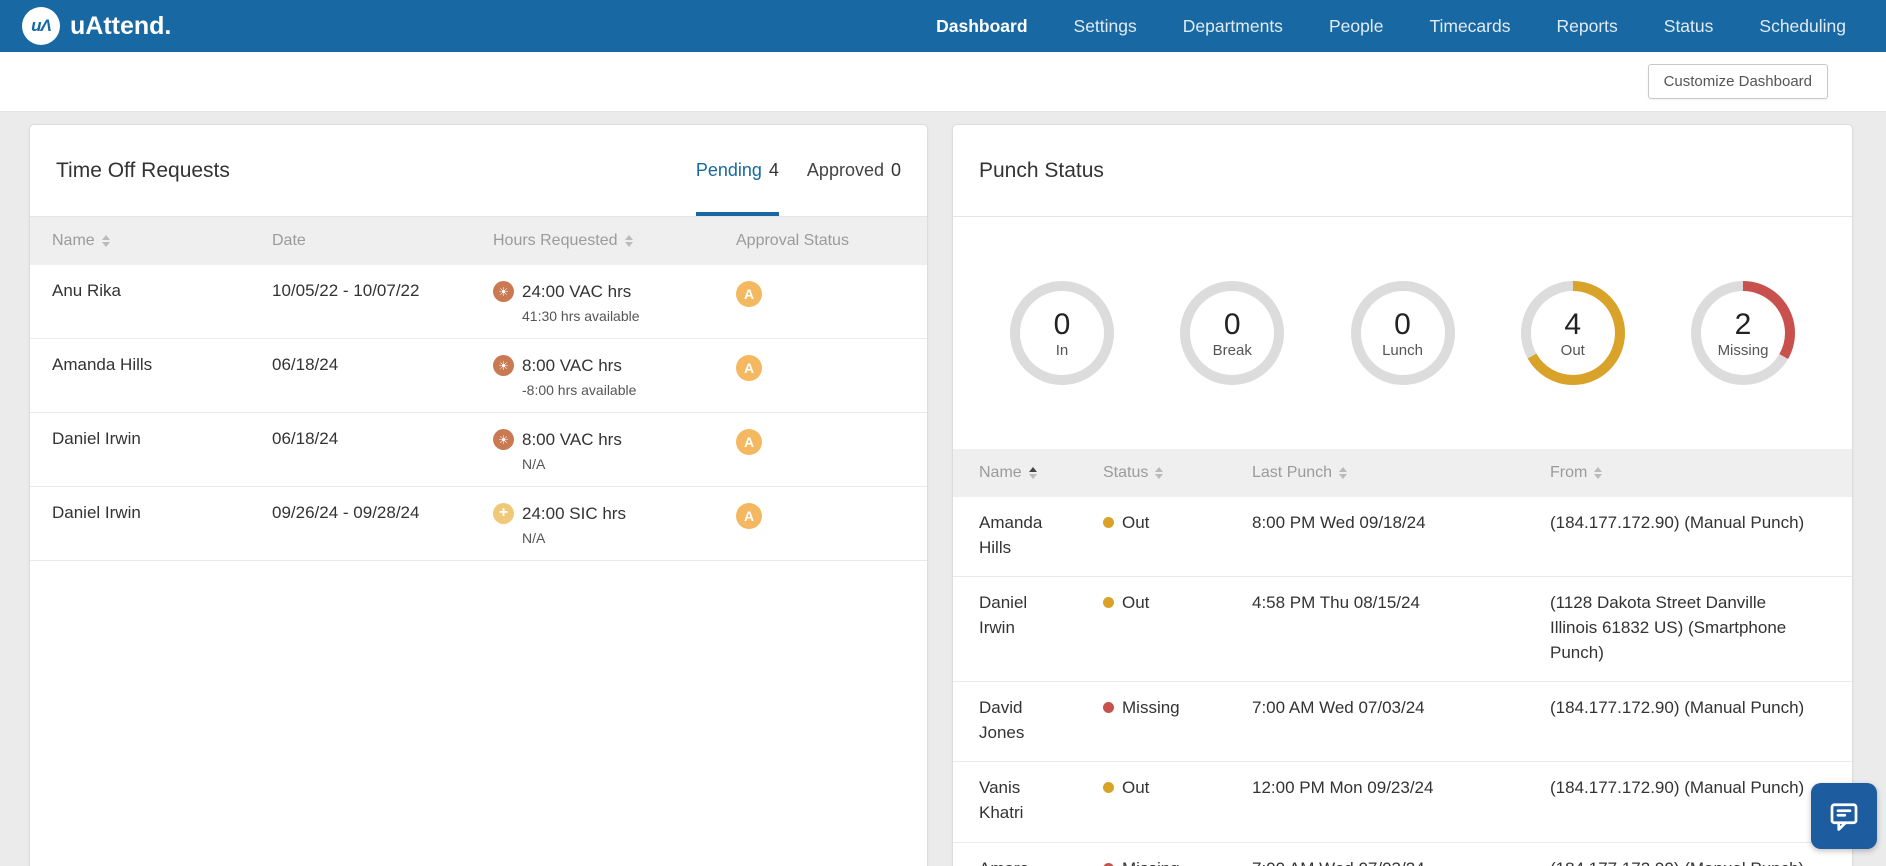  Describe the element at coordinates (1028, 473) in the screenshot. I see `punch-column-header: Name` at that location.